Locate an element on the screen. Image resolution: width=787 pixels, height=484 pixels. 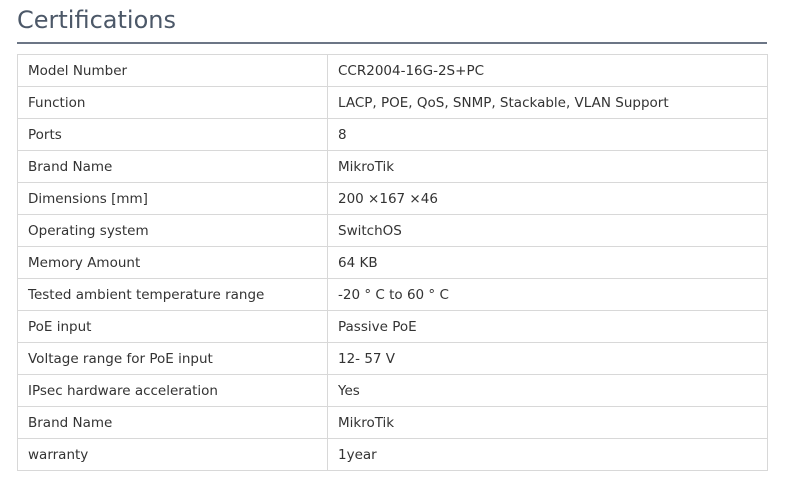
spec-value: 12- 57 V is located at coordinates (547, 358).